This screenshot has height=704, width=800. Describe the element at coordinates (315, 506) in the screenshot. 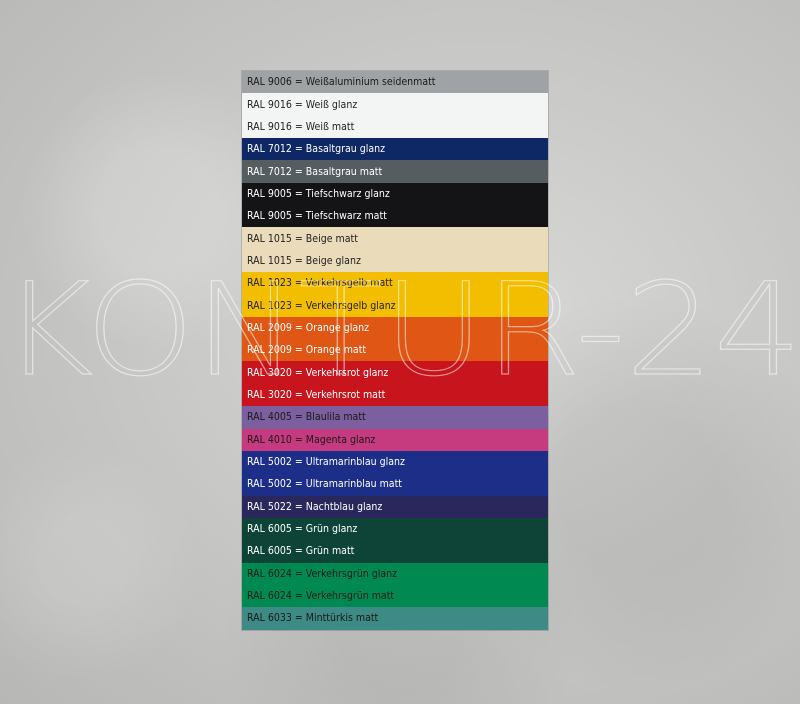

I see `color-swatch-label: RAL 5022 = Nachtblau glanz` at that location.